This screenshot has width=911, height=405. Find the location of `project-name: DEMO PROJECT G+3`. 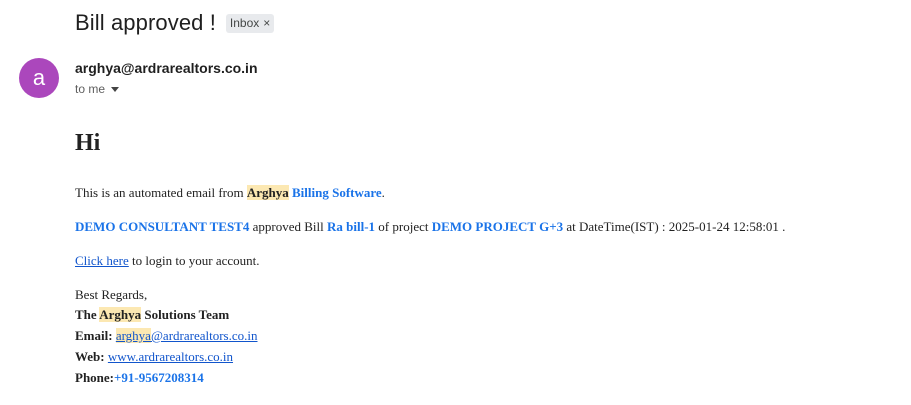

project-name: DEMO PROJECT G+3 is located at coordinates (497, 226).